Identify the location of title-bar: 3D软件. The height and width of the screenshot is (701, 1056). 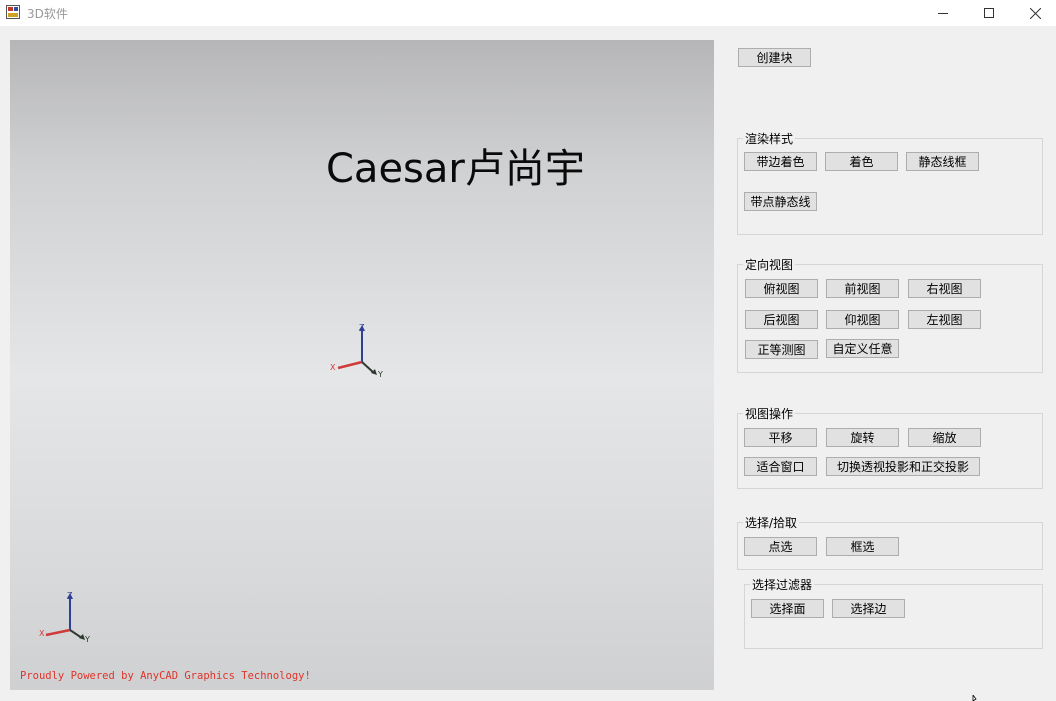
(528, 13).